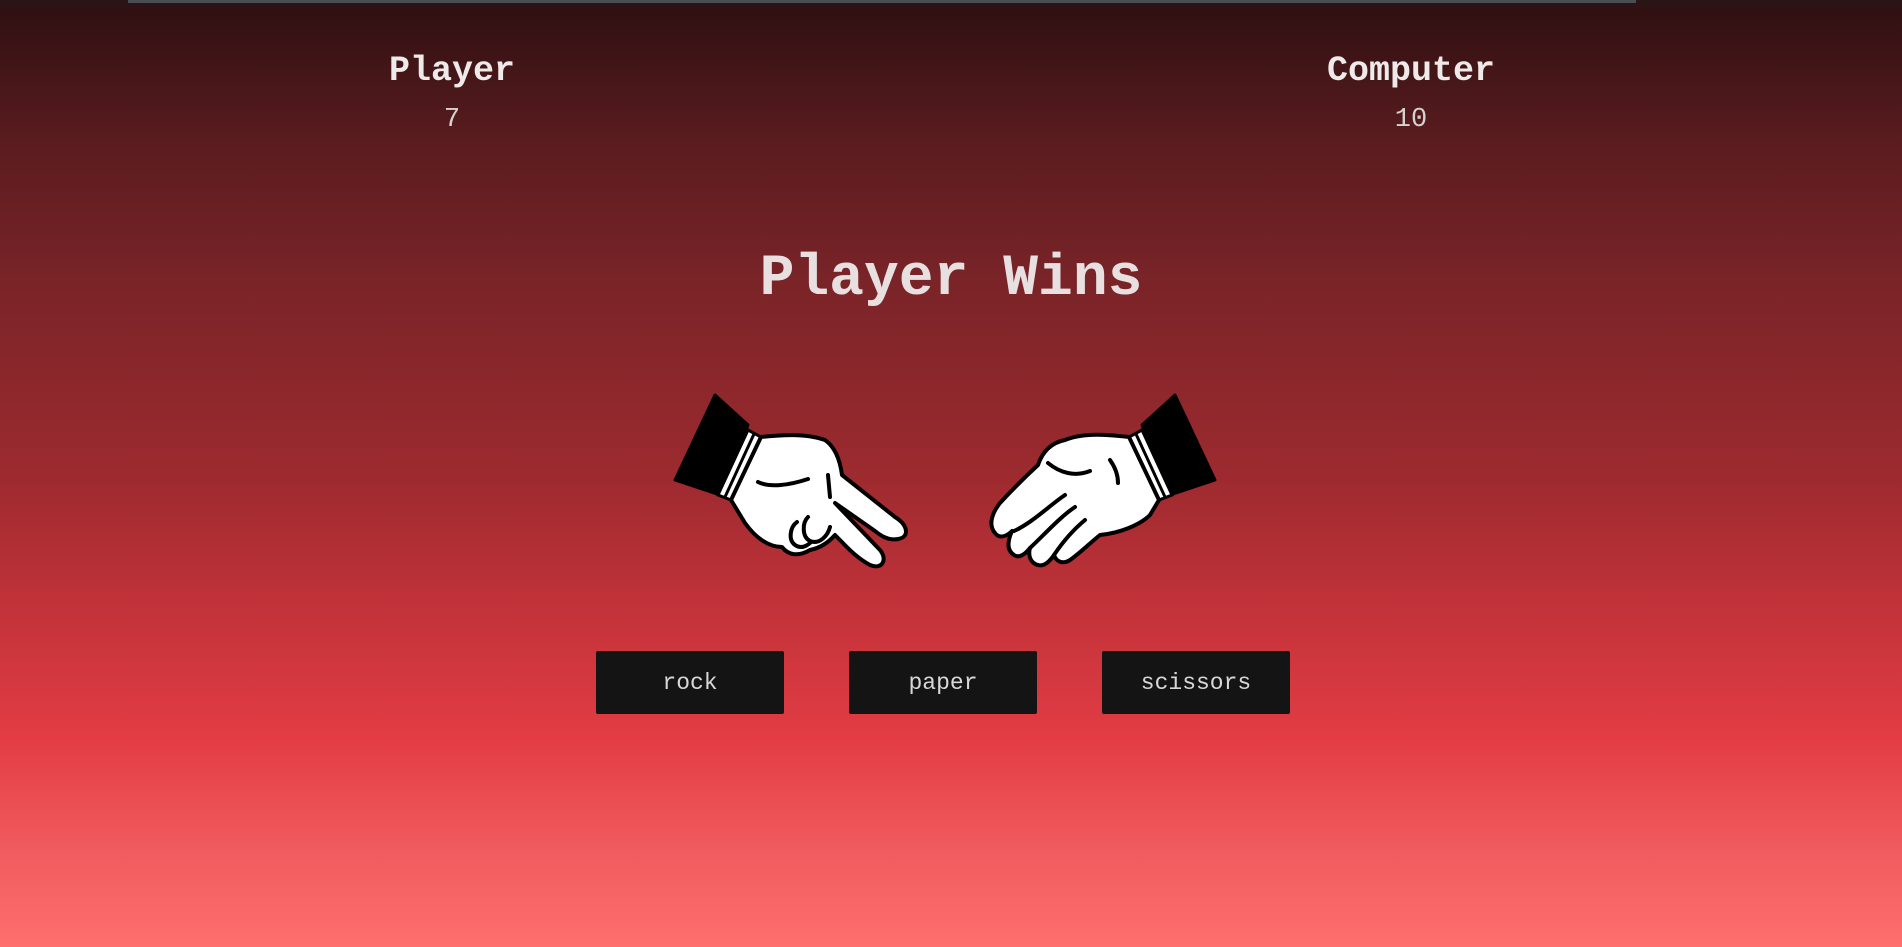  What do you see at coordinates (1196, 682) in the screenshot?
I see `scissors-button: scissors` at bounding box center [1196, 682].